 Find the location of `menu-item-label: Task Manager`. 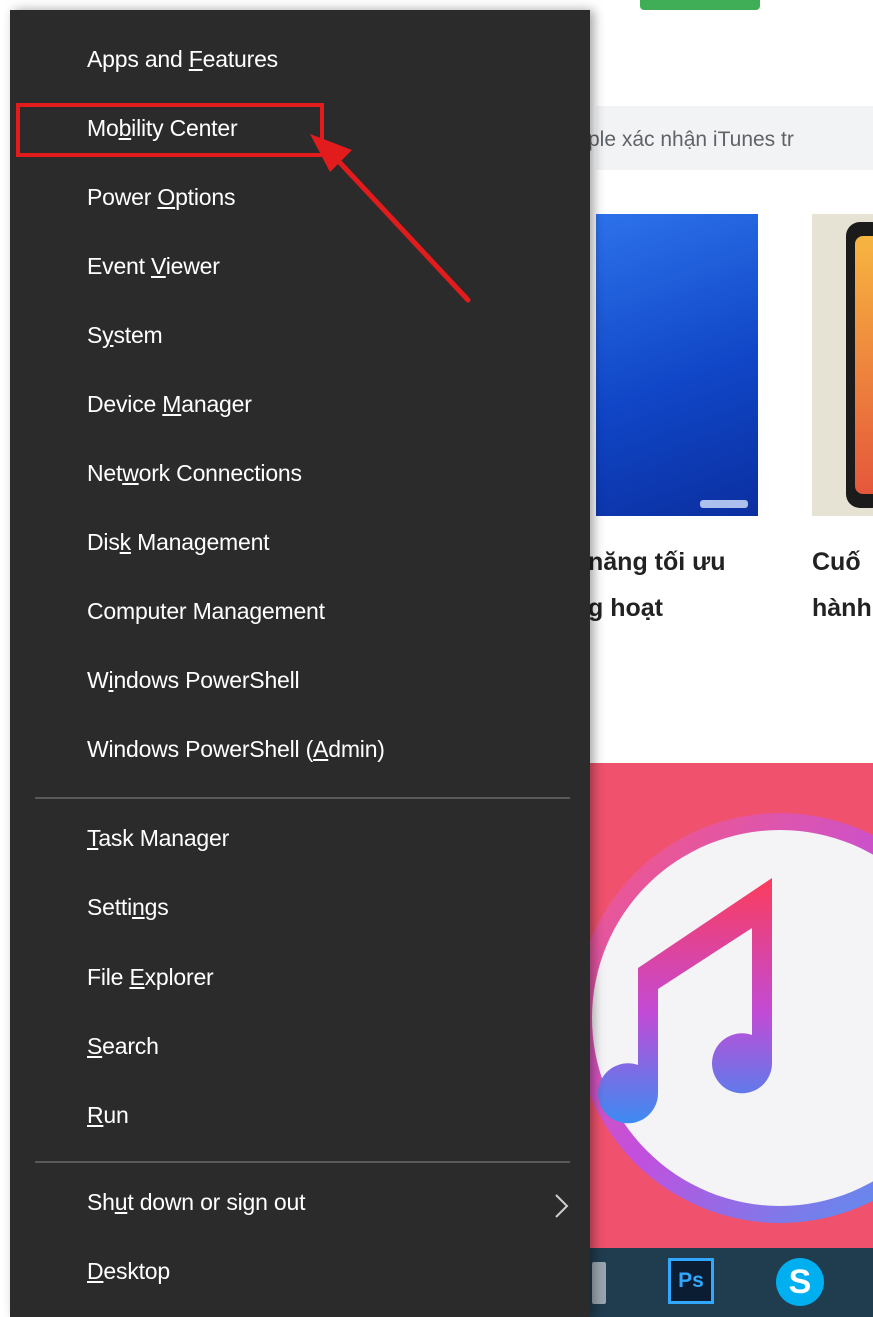

menu-item-label: Task Manager is located at coordinates (158, 838).